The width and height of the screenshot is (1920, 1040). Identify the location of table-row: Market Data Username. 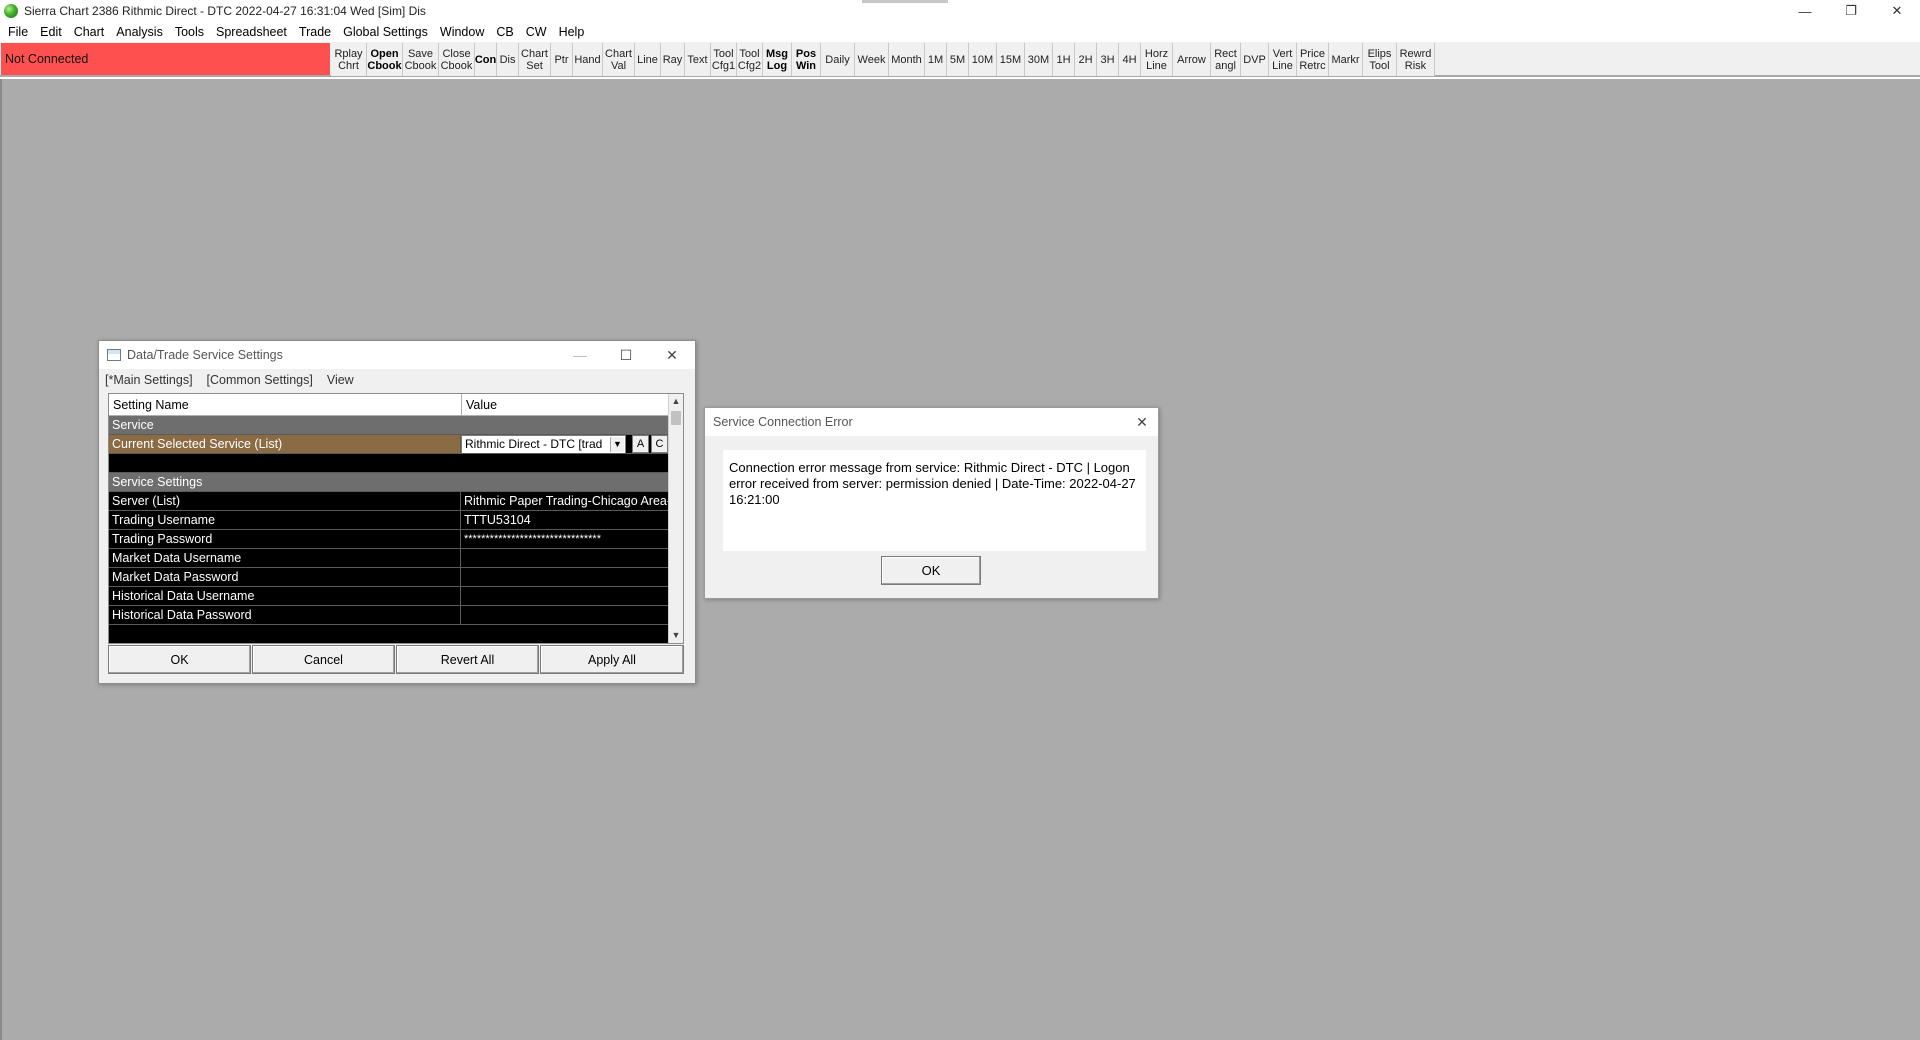
(389, 558).